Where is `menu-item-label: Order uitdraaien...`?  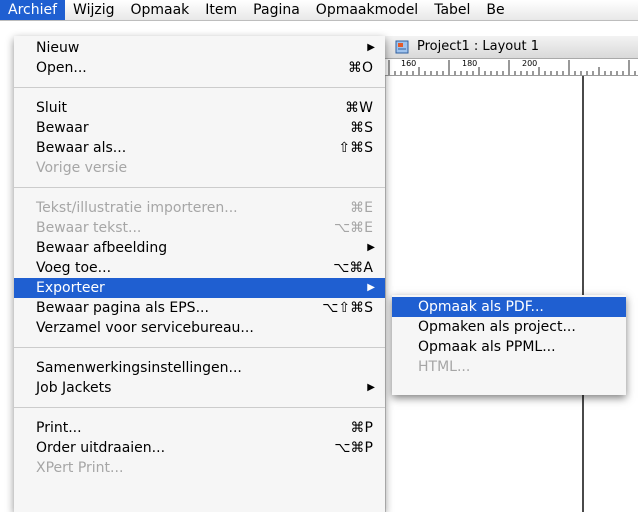
menu-item-label: Order uitdraaien... is located at coordinates (101, 448).